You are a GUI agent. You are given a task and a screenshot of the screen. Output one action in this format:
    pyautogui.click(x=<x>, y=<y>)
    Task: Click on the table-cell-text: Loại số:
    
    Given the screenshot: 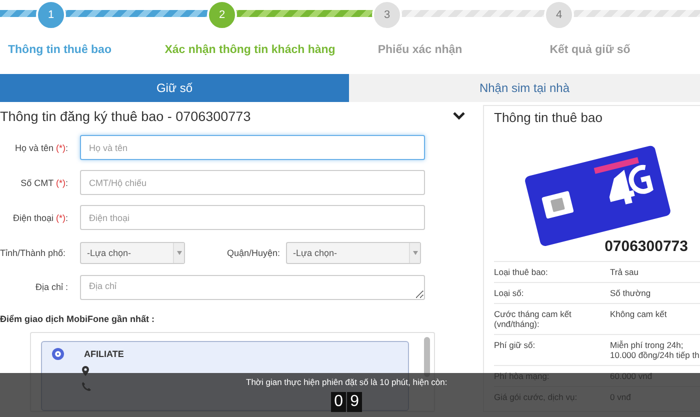 What is the action you would take?
    pyautogui.click(x=509, y=293)
    